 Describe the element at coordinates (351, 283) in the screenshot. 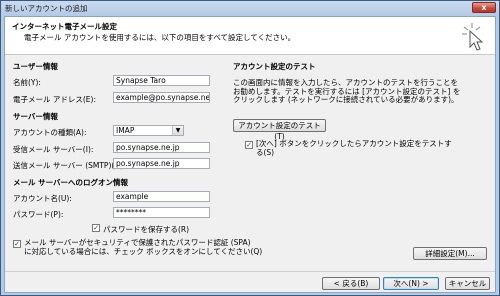

I see `back-button: < 戻る(B)` at that location.